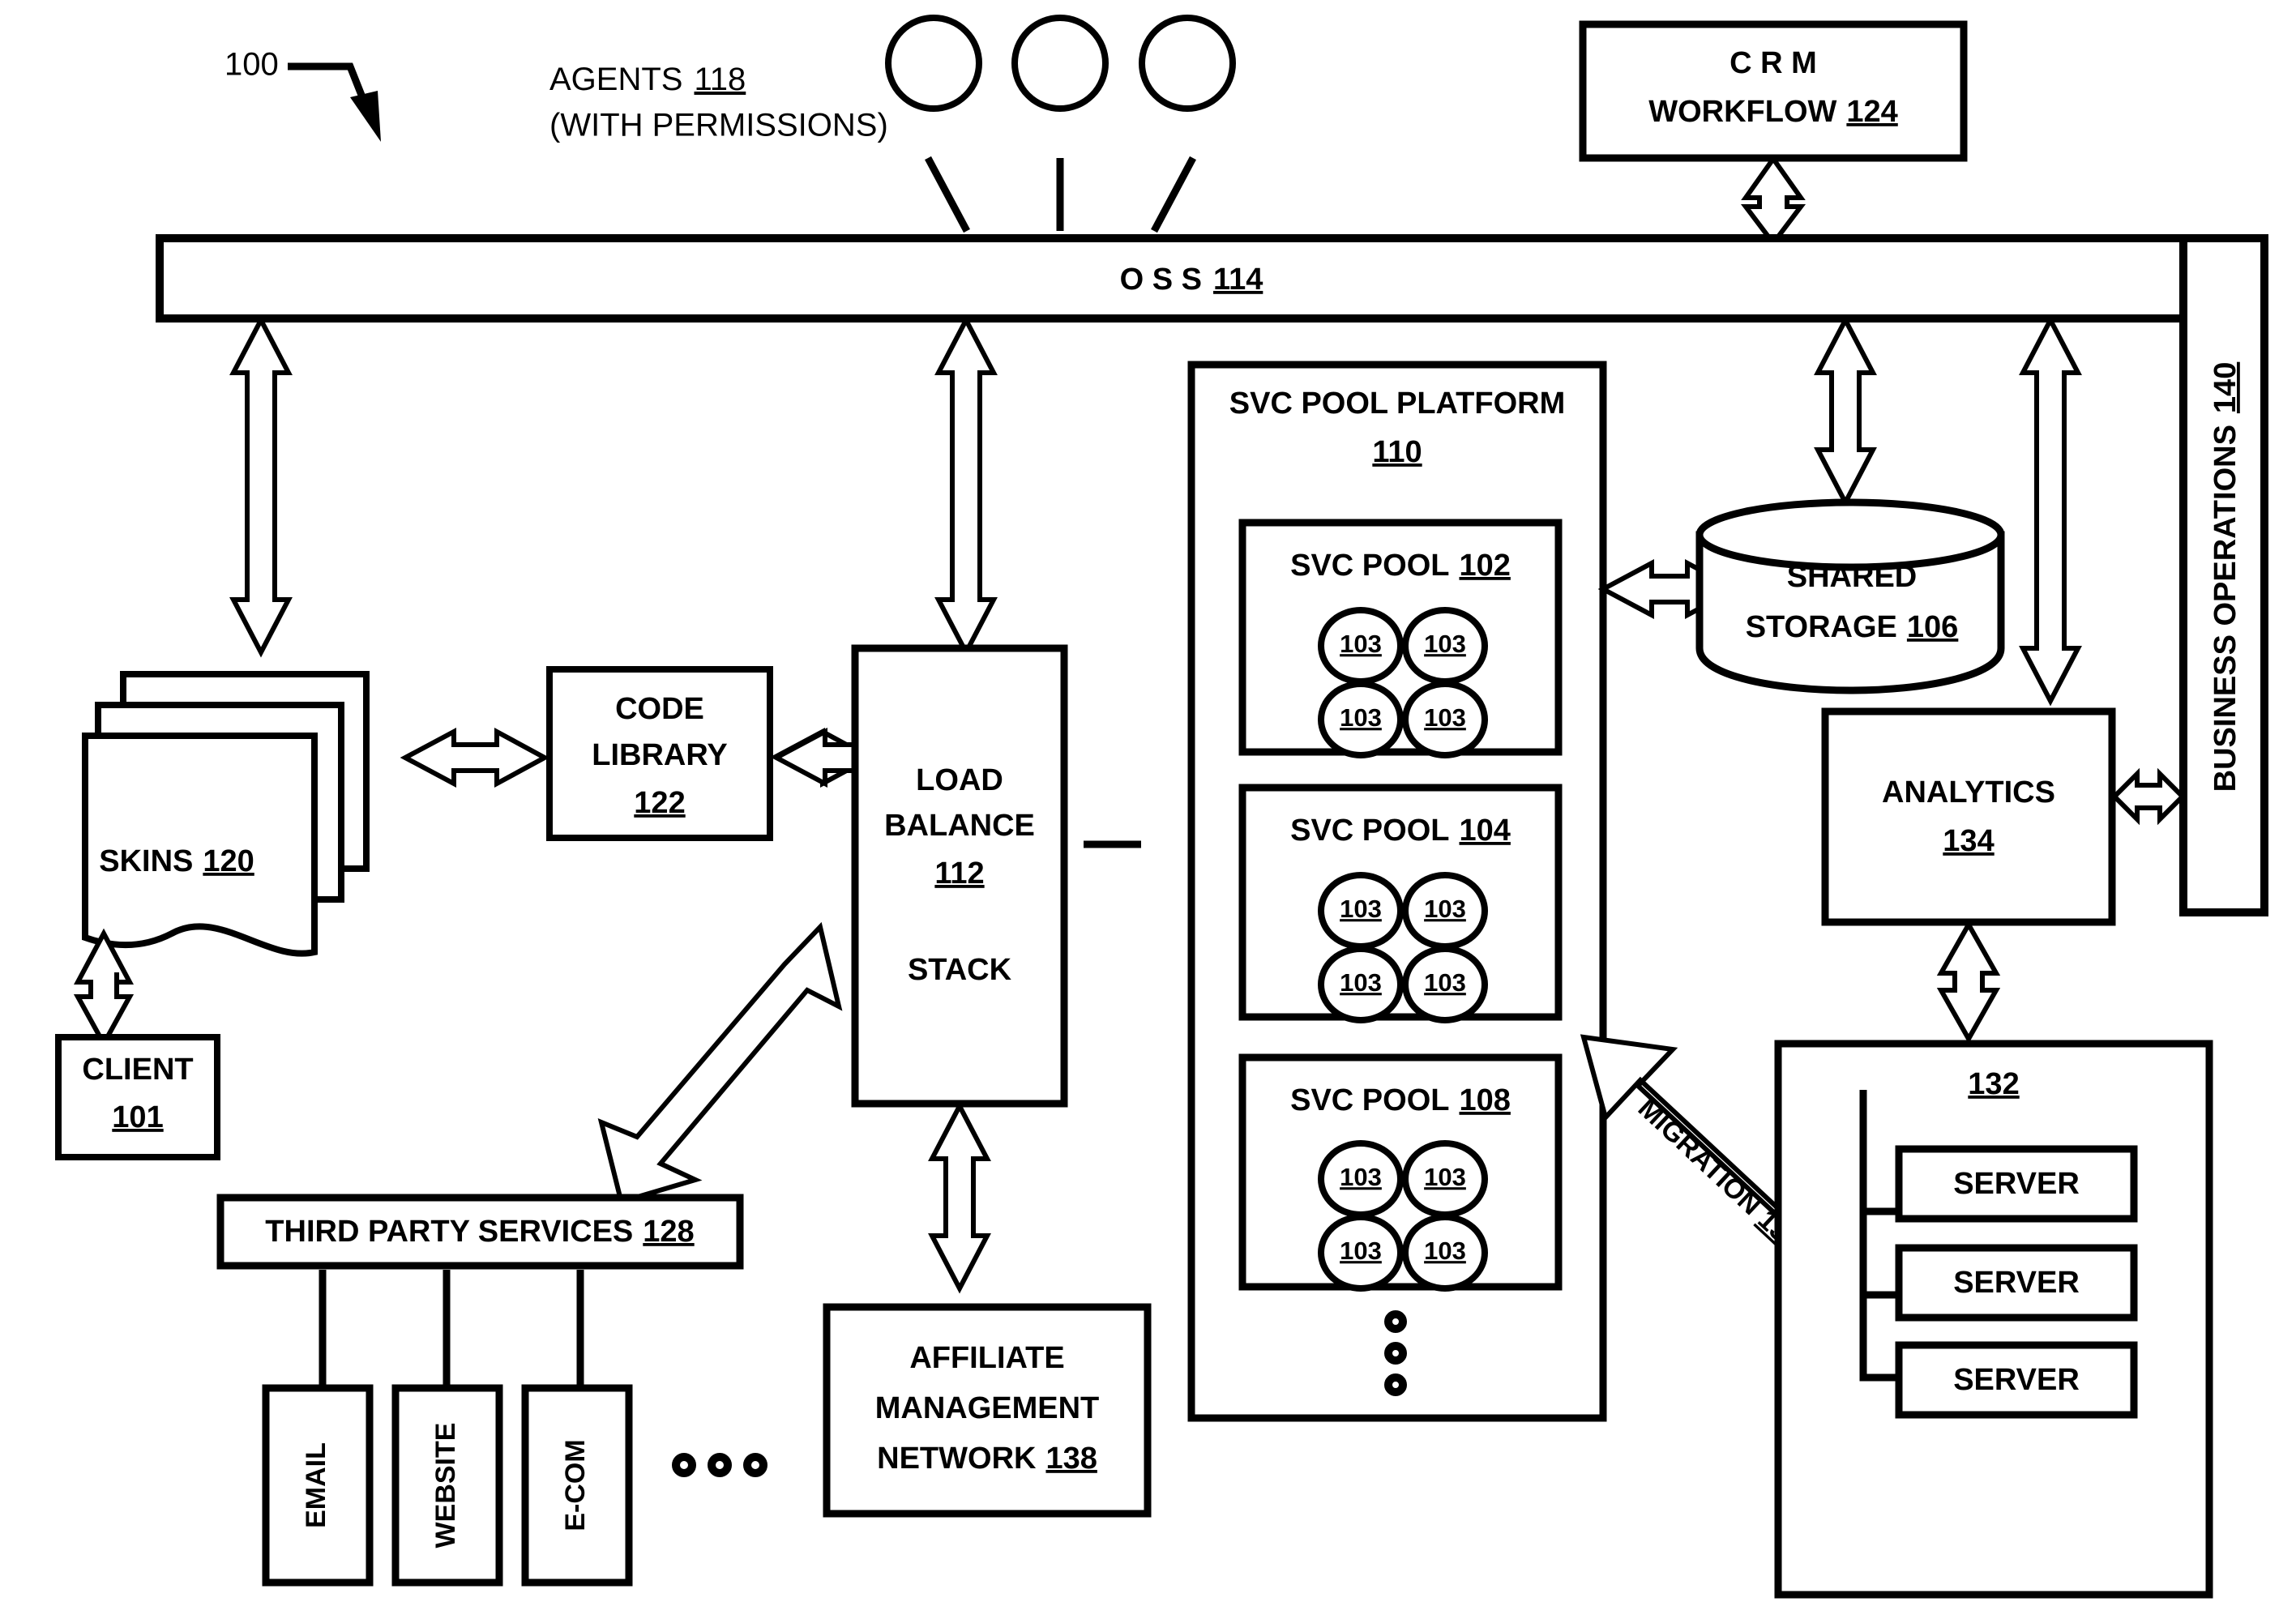 The height and width of the screenshot is (1619, 2296). Describe the element at coordinates (1400, 566) in the screenshot. I see `svc-pool-label: SVC POOL 102` at that location.